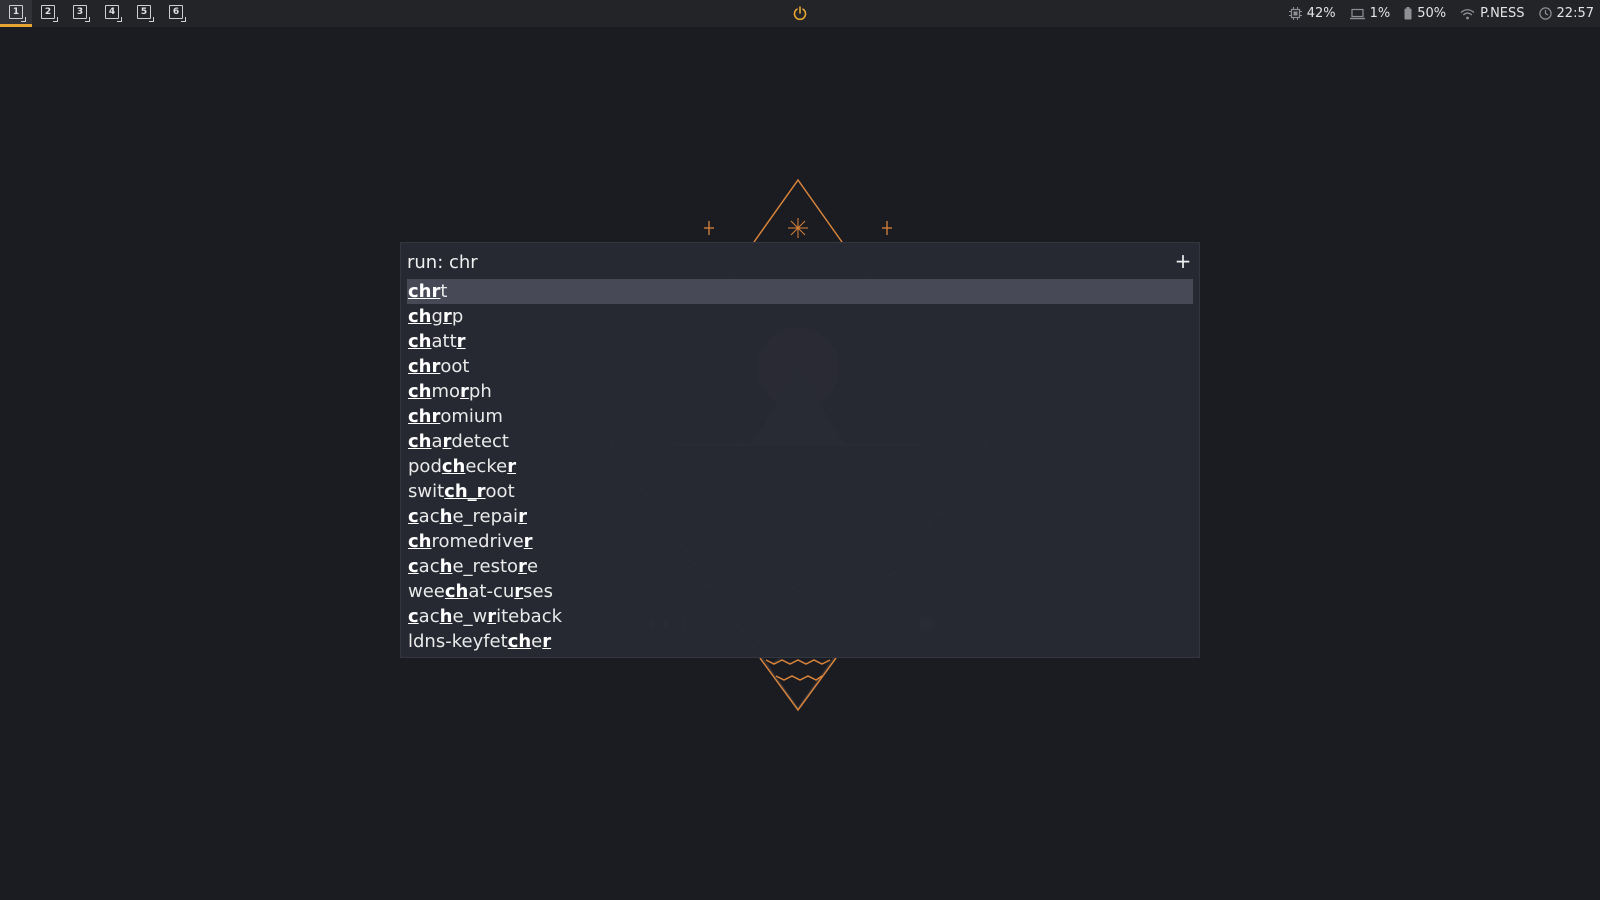 This screenshot has height=900, width=1600. I want to click on match-highlight: ch_r, so click(465, 491).